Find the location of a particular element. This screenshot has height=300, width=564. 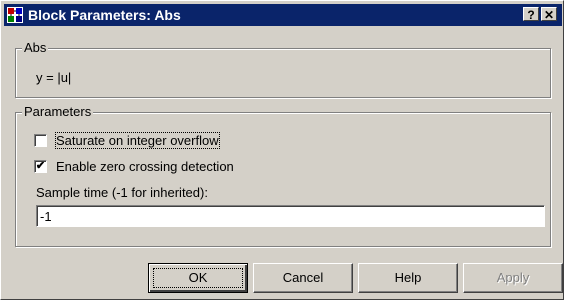

cancel-button-label: Cancel is located at coordinates (303, 277).